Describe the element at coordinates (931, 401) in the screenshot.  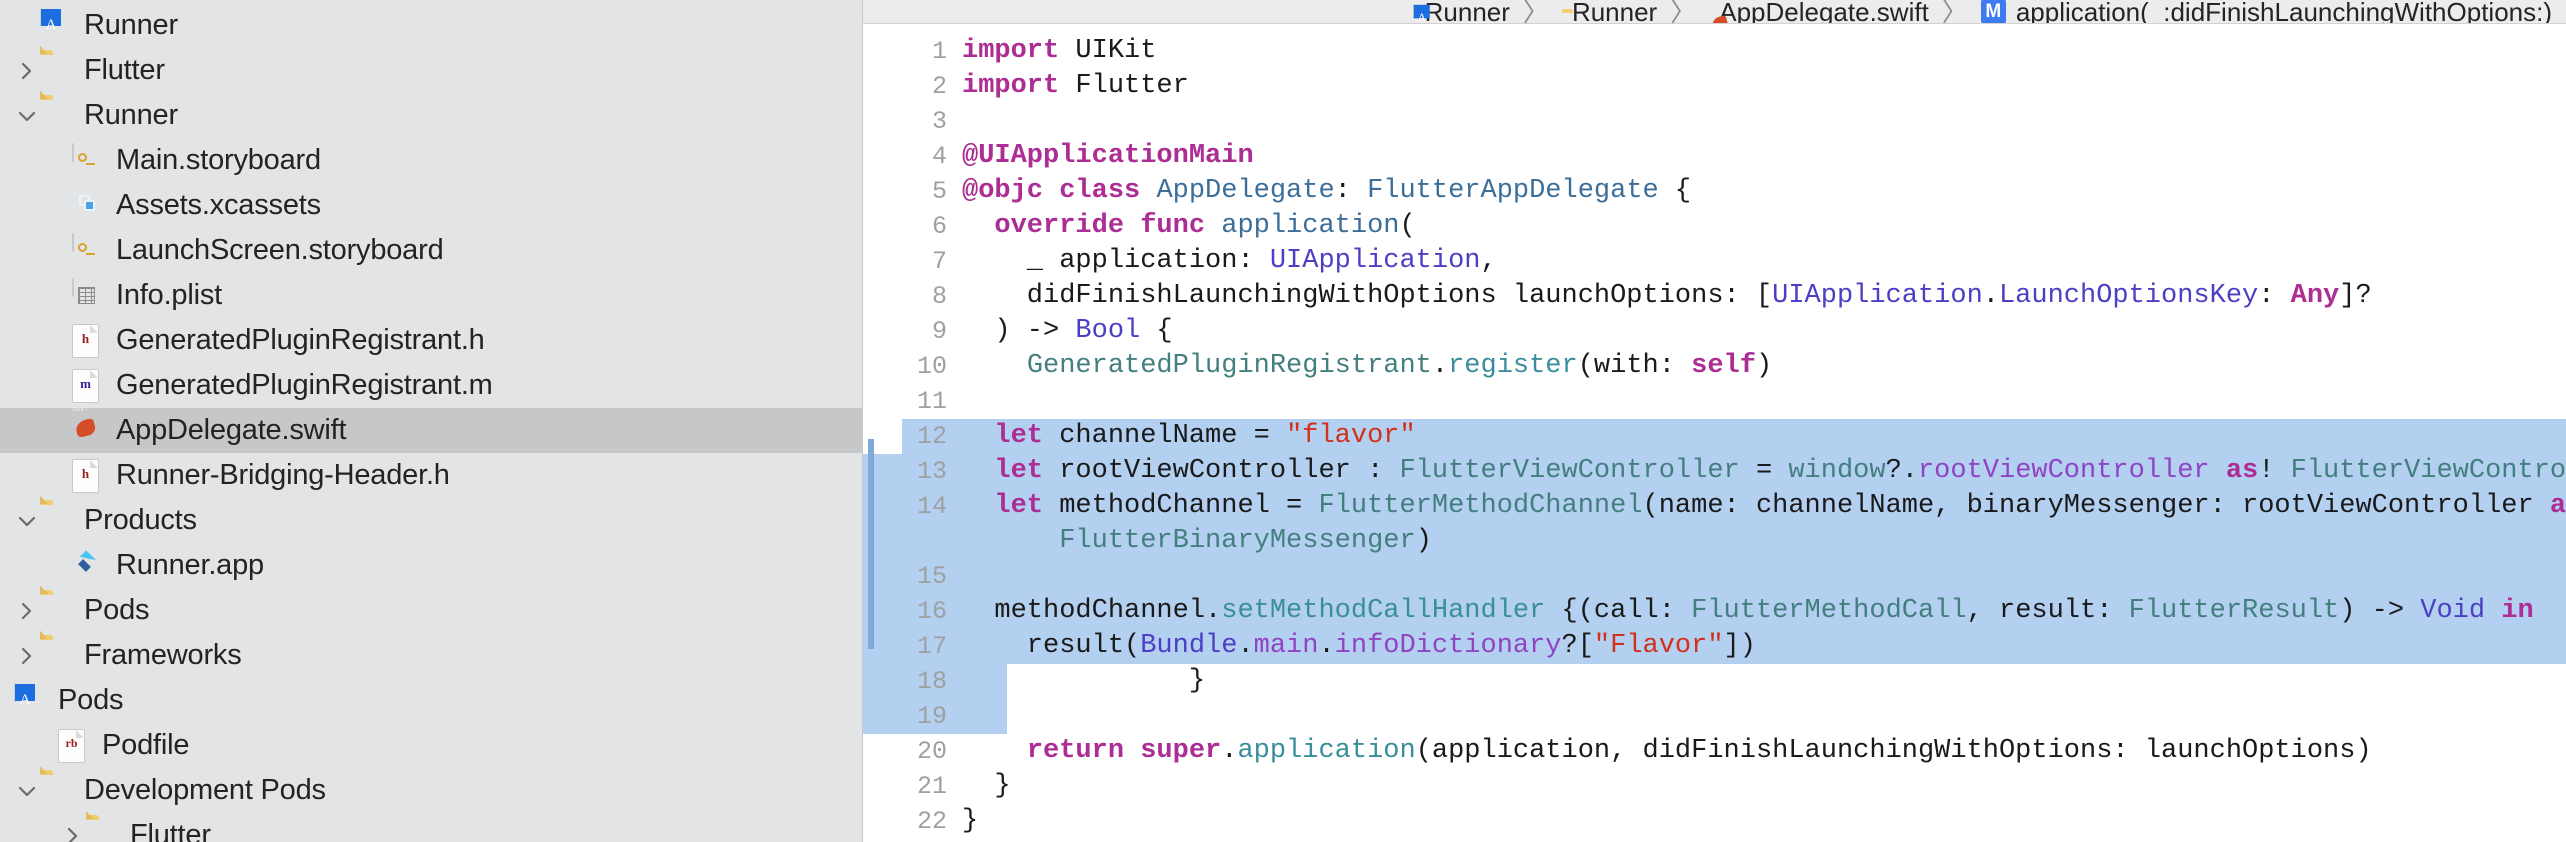
I see `line-number: 11` at that location.